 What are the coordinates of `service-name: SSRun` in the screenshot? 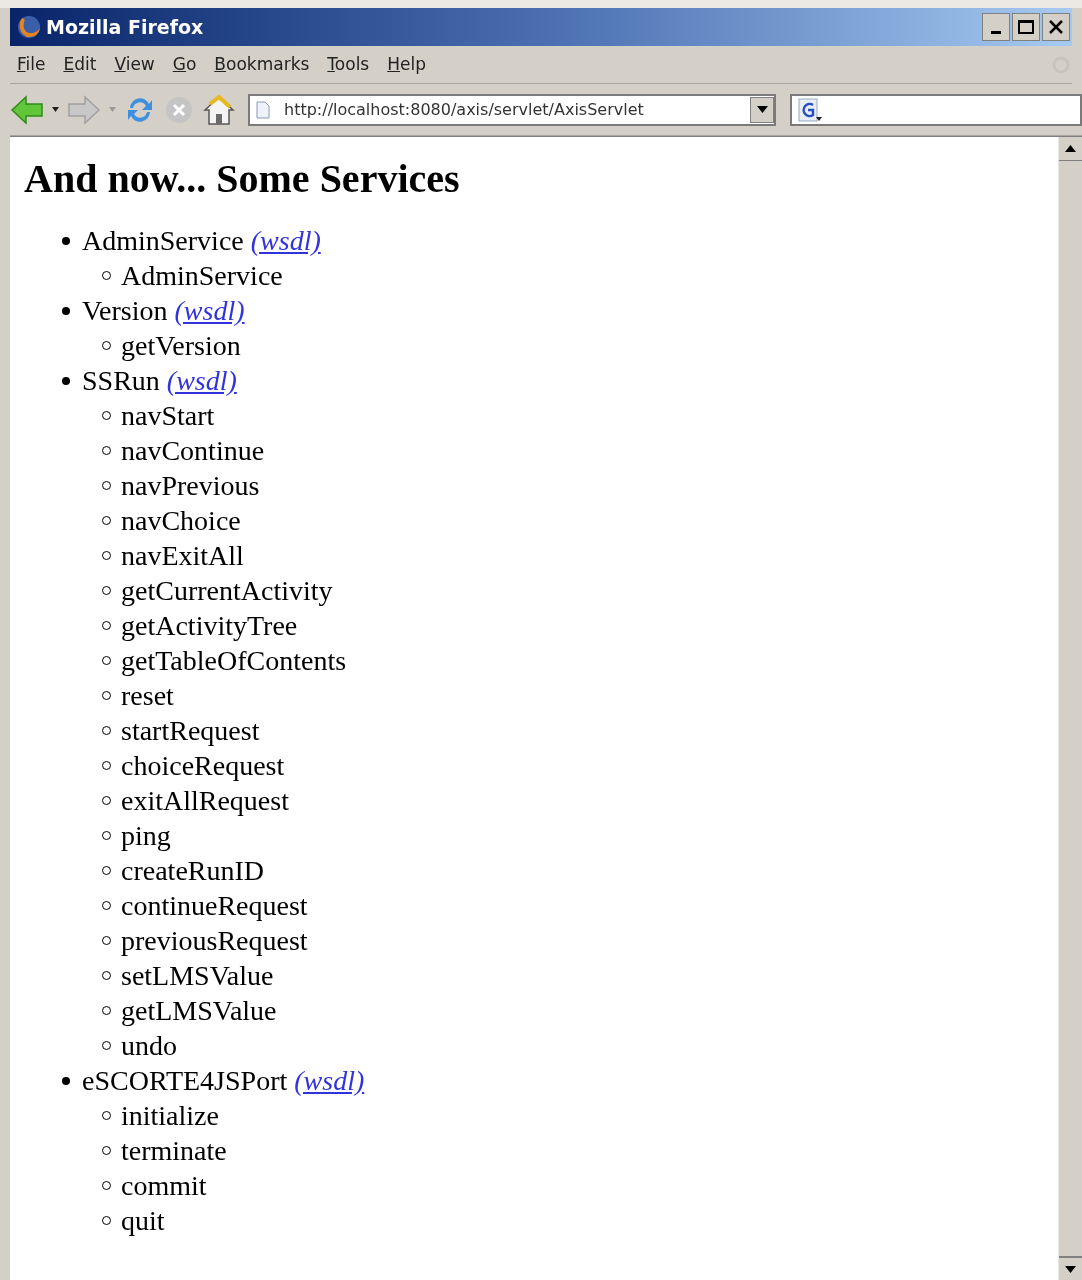 It's located at (121, 381).